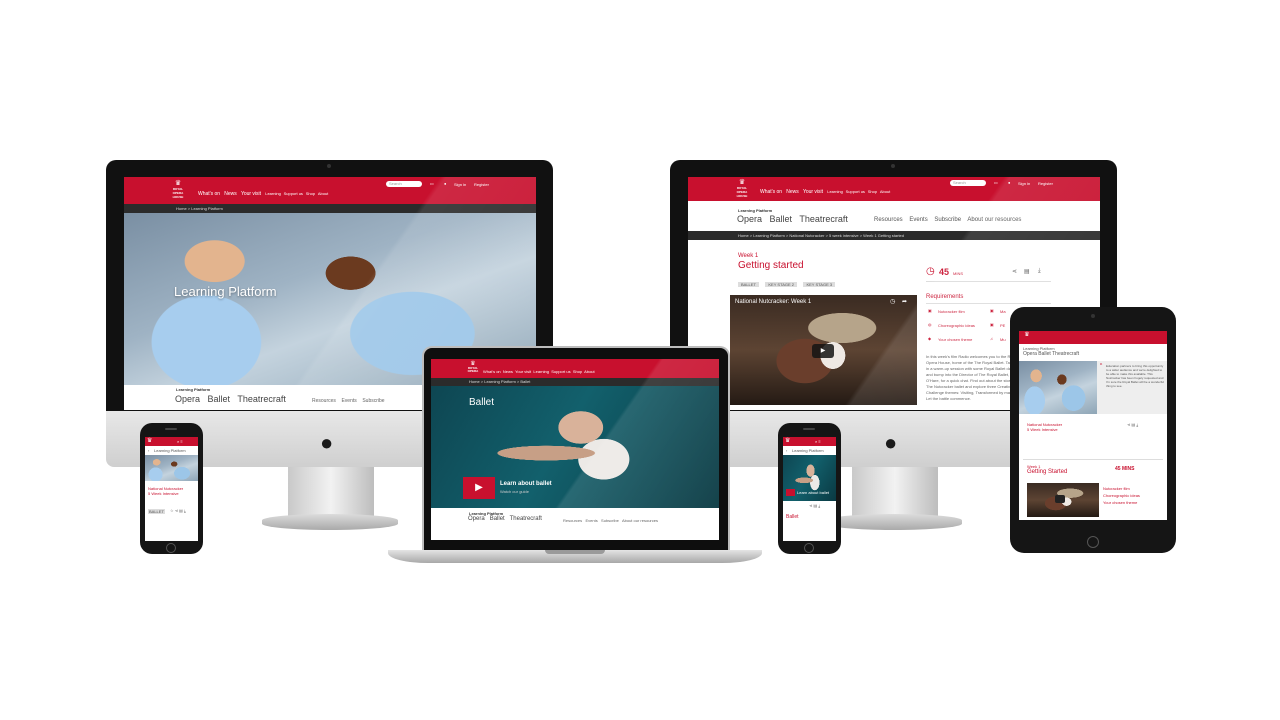 The height and width of the screenshot is (720, 1280). Describe the element at coordinates (951, 311) in the screenshot. I see `requirement-item: Nutcracker film` at that location.